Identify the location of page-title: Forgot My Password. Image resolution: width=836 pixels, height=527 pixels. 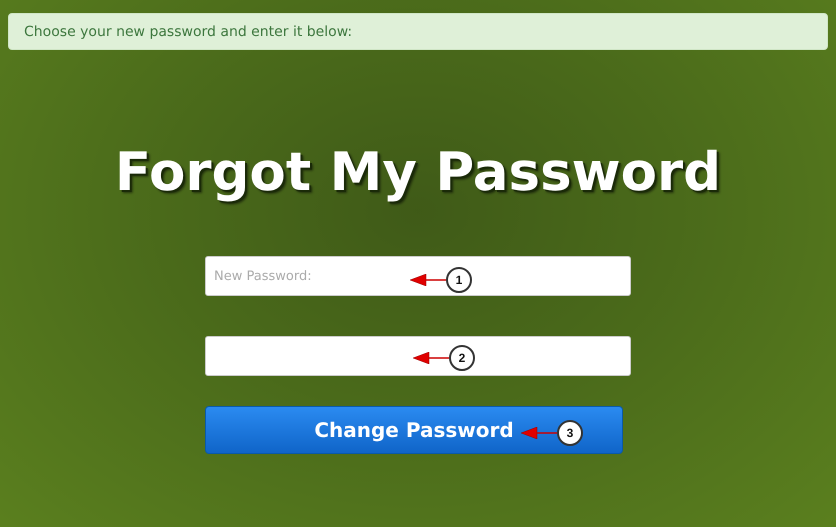
(418, 173).